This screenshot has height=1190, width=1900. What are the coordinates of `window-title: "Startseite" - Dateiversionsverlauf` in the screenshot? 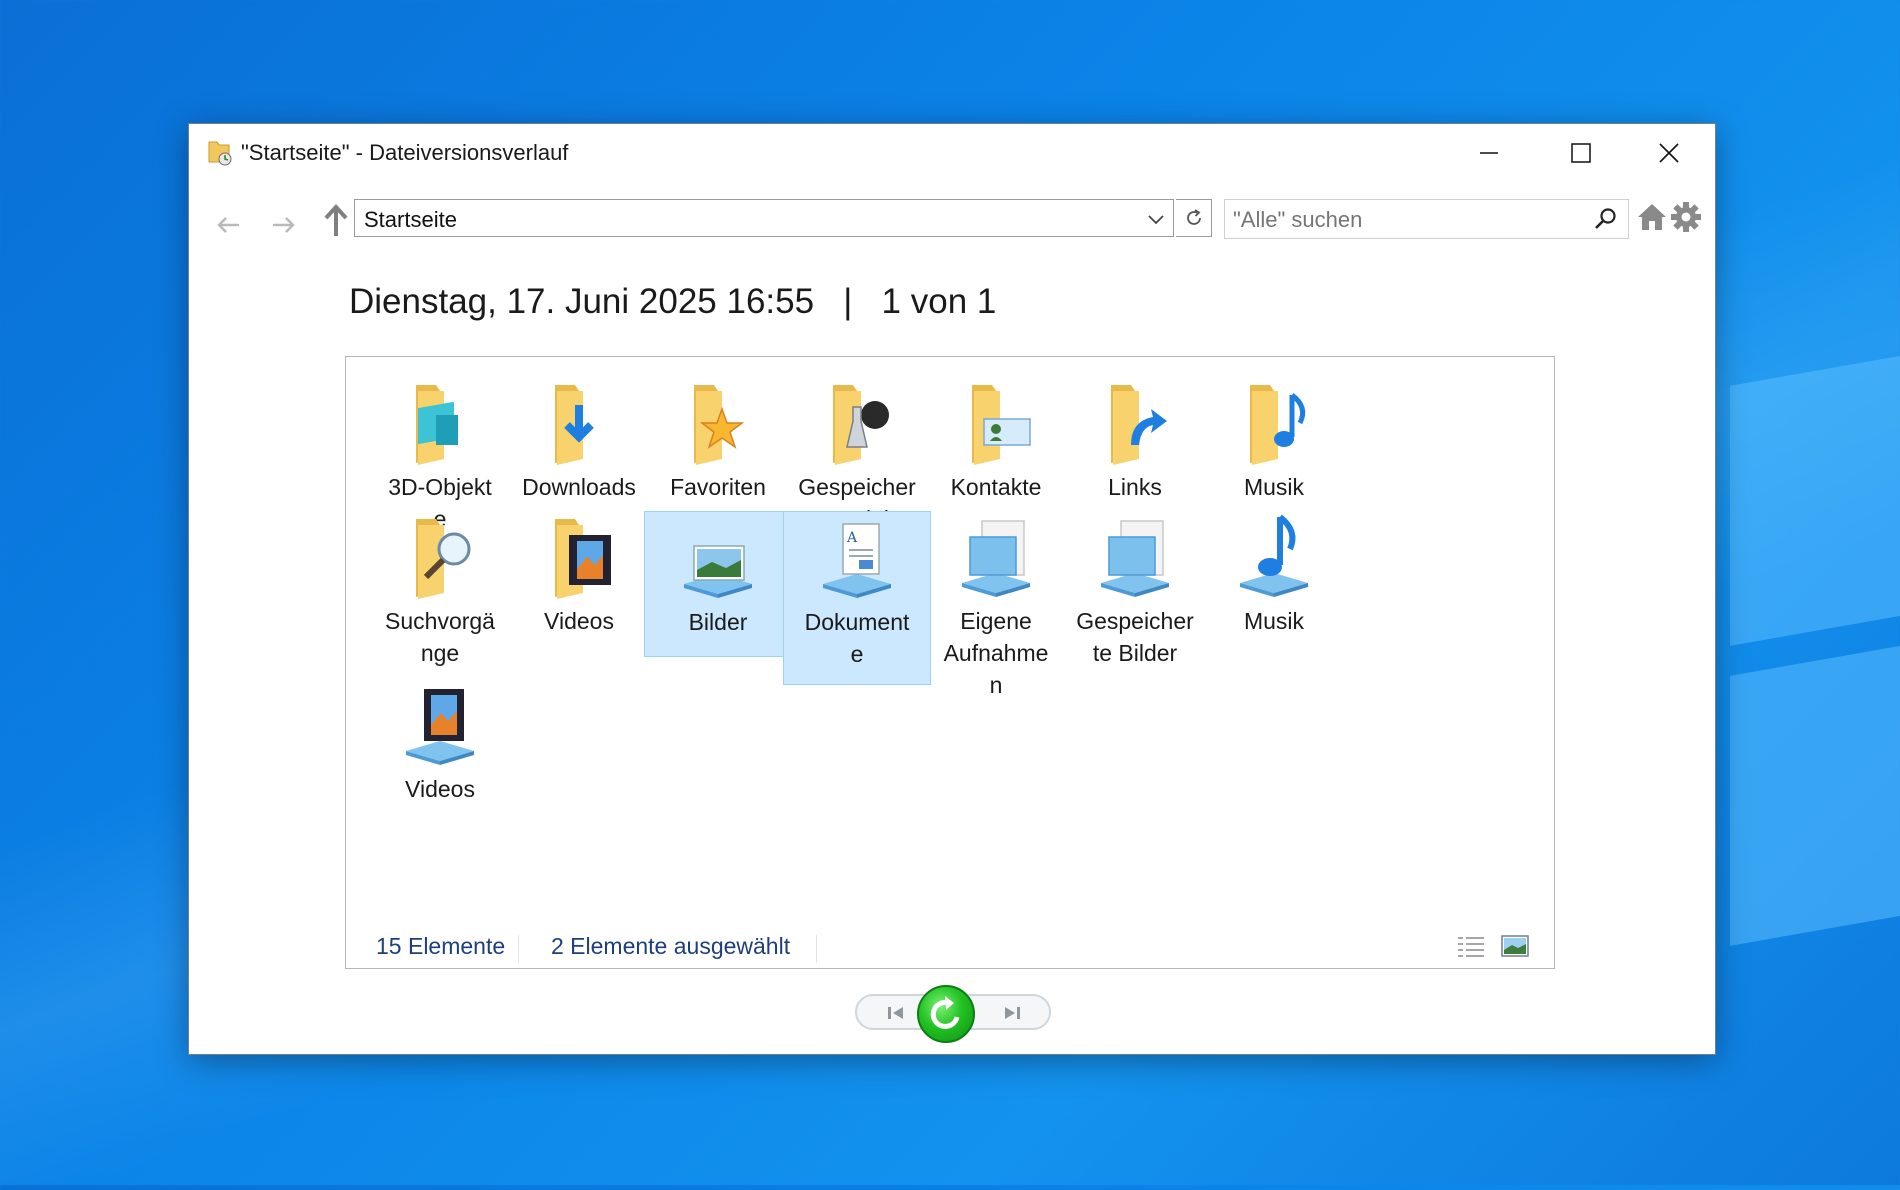 It's located at (405, 152).